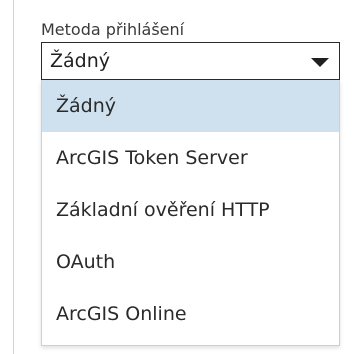  I want to click on option-none: Žádný, so click(190, 106).